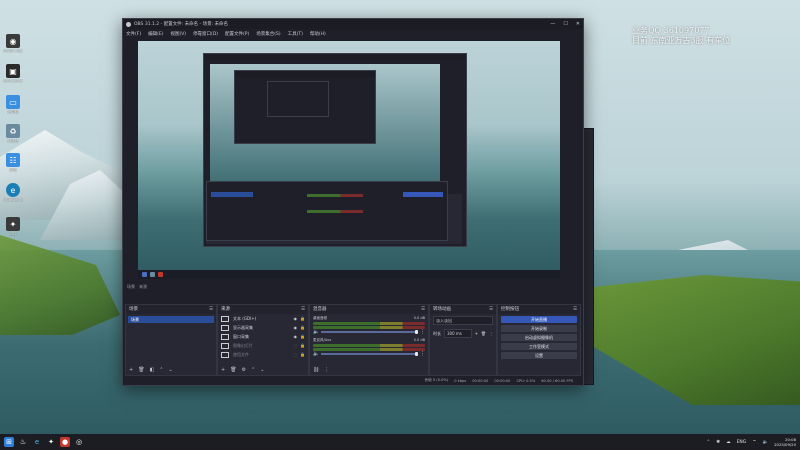 The width and height of the screenshot is (800, 450). I want to click on menu-help: 帮助(H), so click(318, 34).